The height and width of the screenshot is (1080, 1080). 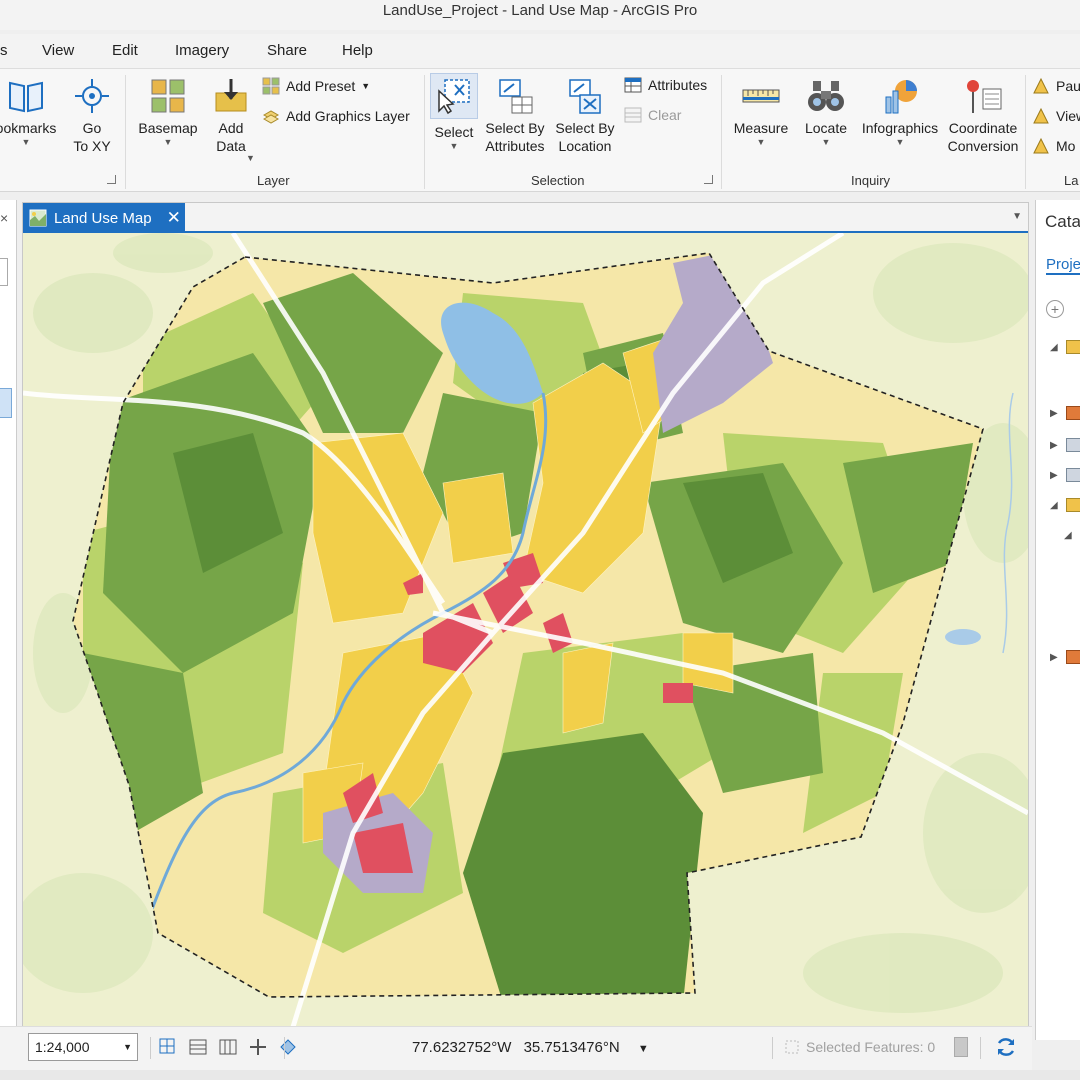 What do you see at coordinates (983, 116) in the screenshot?
I see `coordinate-conversion-button: Coordinate Conversion` at bounding box center [983, 116].